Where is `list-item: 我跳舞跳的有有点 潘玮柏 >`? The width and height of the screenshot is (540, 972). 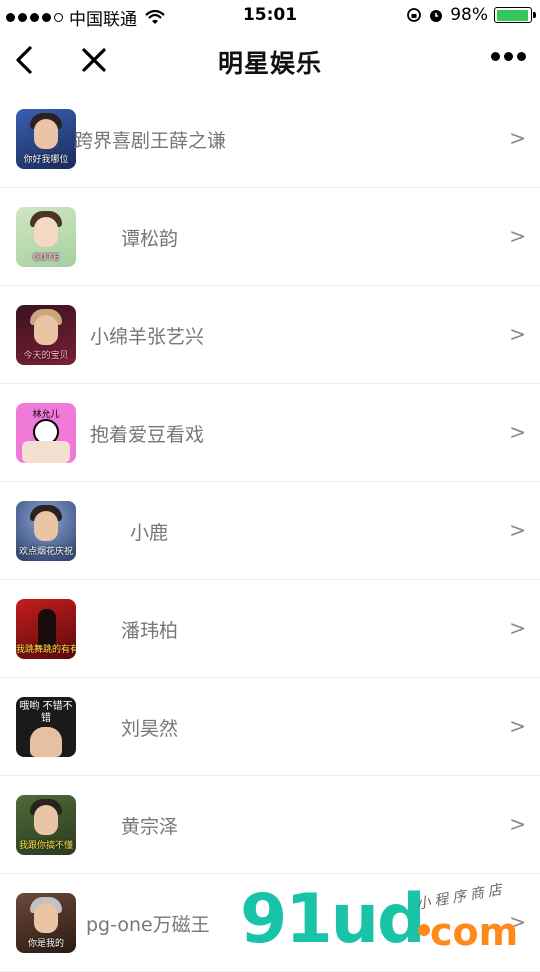 list-item: 我跳舞跳的有有点 潘玮柏 > is located at coordinates (270, 629).